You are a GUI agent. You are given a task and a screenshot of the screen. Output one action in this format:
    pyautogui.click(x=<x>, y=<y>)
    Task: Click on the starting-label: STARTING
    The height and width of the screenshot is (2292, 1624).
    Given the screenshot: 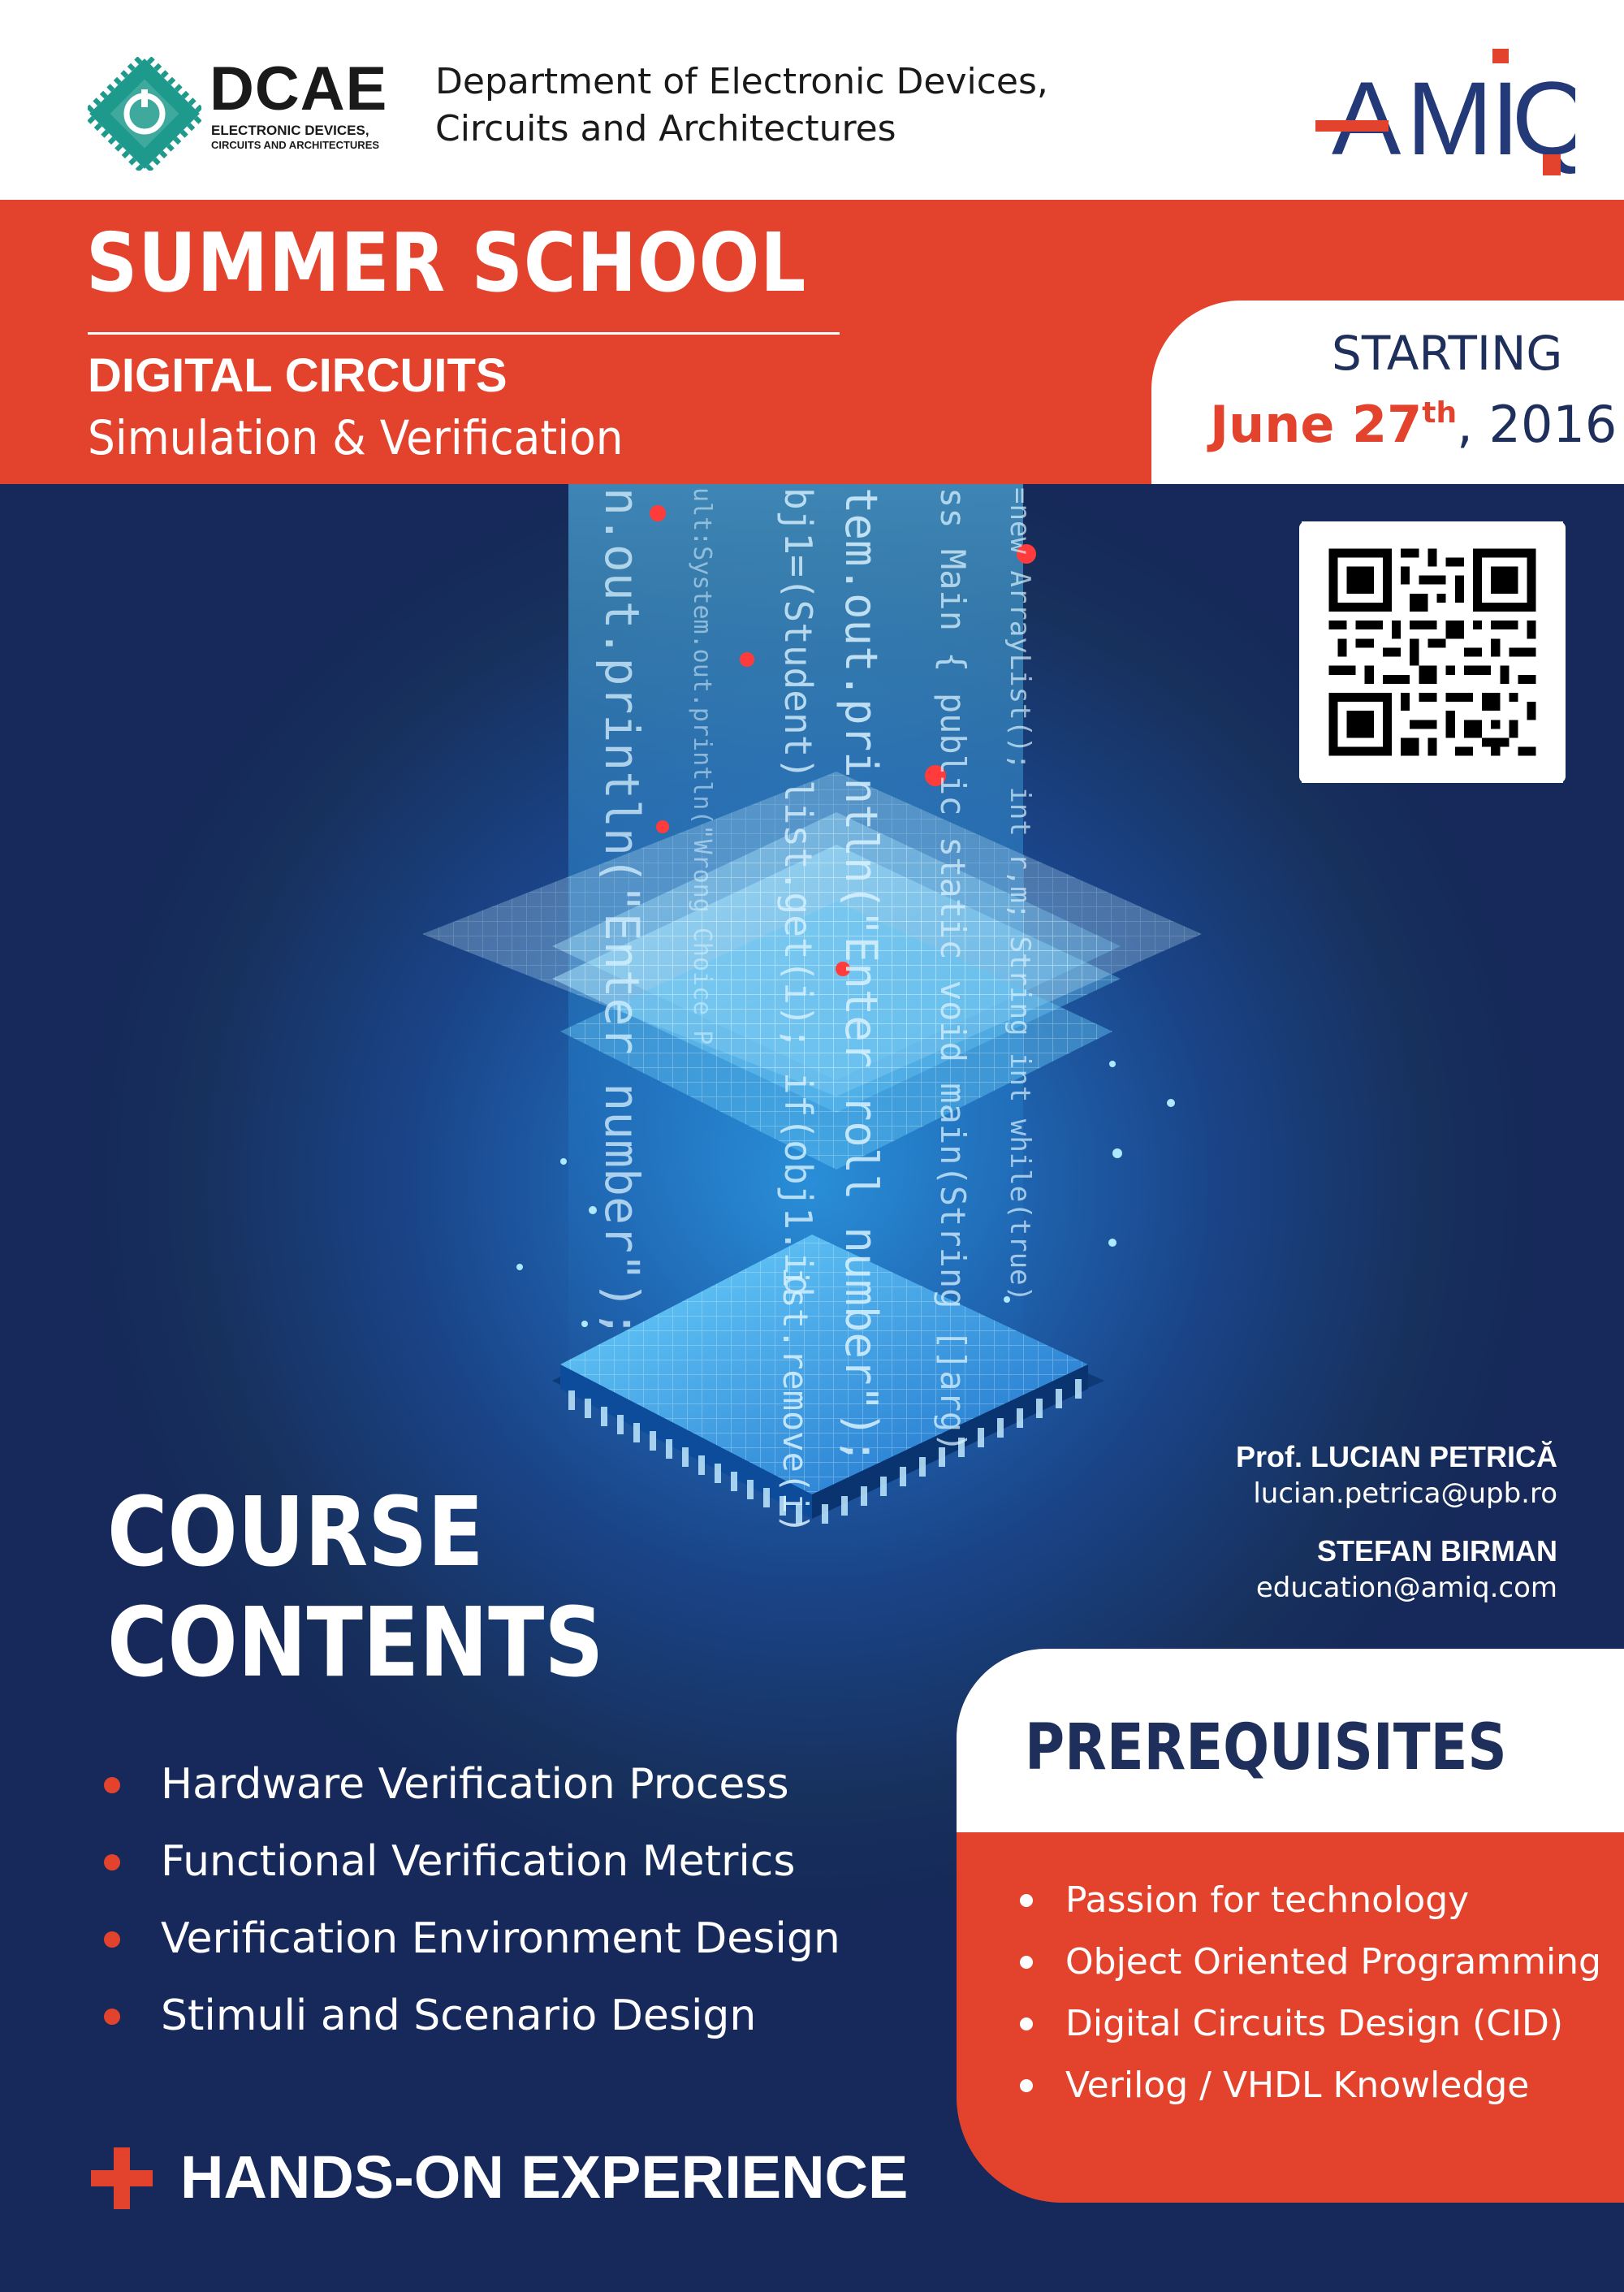 What is the action you would take?
    pyautogui.click(x=1448, y=353)
    